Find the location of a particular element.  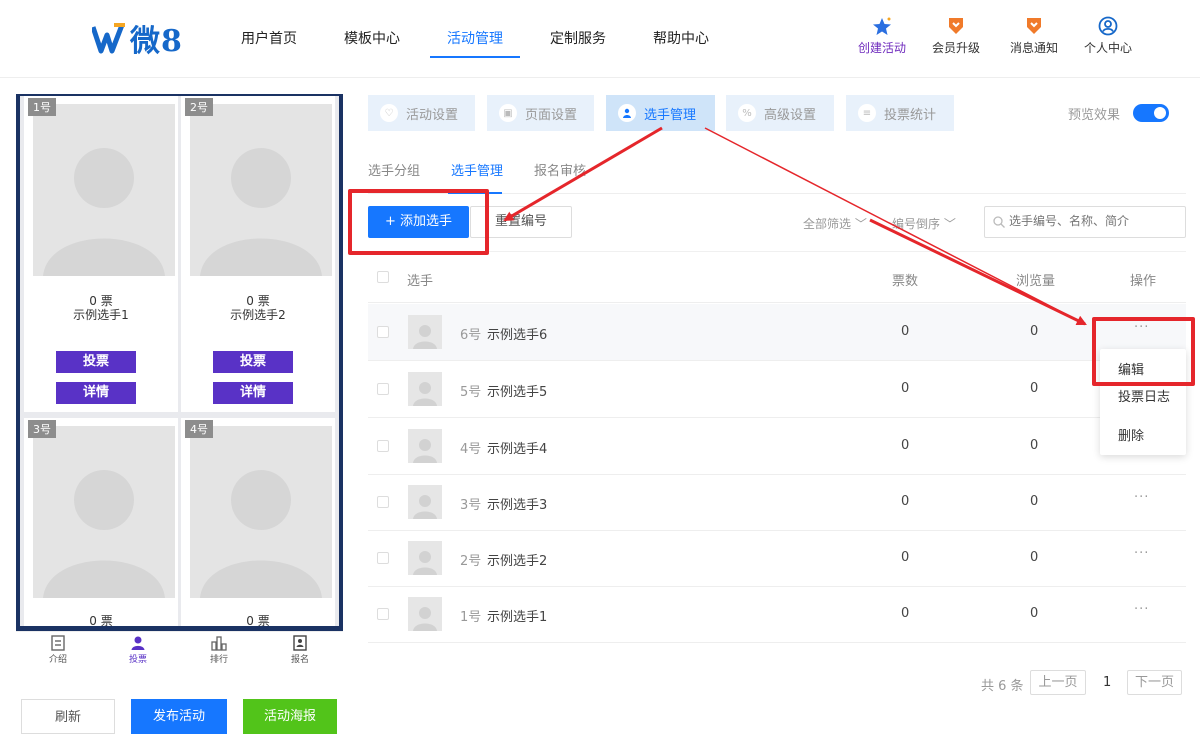

table-row: 5号 示例选手5 0 0 is located at coordinates (777, 389).